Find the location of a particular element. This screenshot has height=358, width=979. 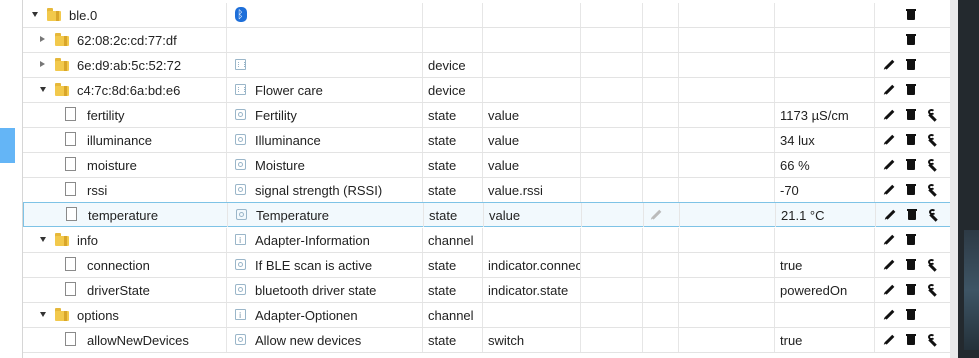

object-role: value is located at coordinates (532, 140).